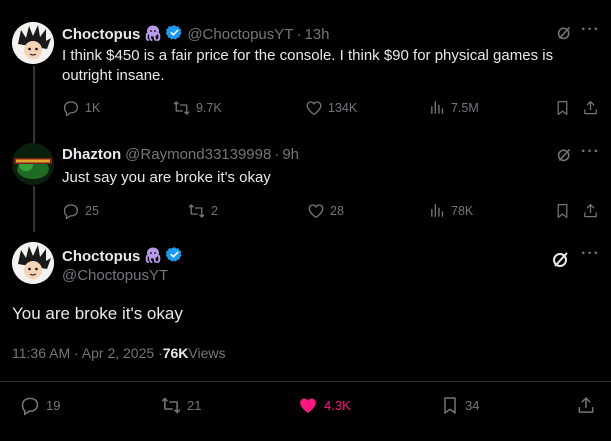 The width and height of the screenshot is (611, 441). What do you see at coordinates (166, 177) in the screenshot?
I see `tweet-text: Just say you are broke it's okay` at bounding box center [166, 177].